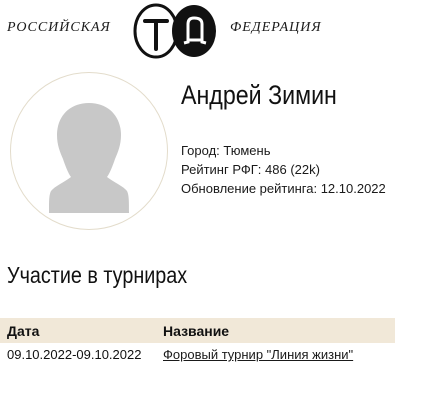  What do you see at coordinates (77, 330) in the screenshot?
I see `column-header-date: Дата` at bounding box center [77, 330].